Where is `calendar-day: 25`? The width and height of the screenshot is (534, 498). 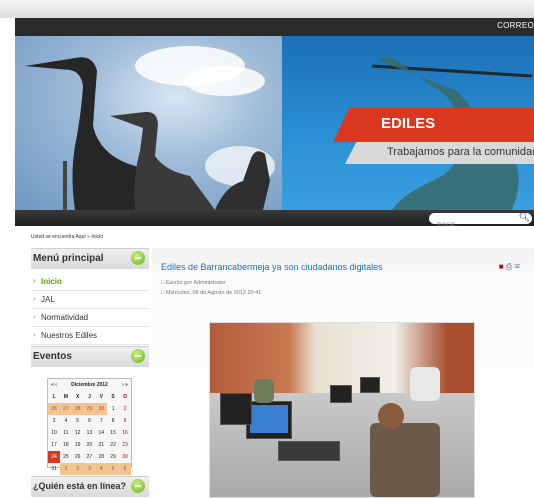 calendar-day: 25 is located at coordinates (66, 457).